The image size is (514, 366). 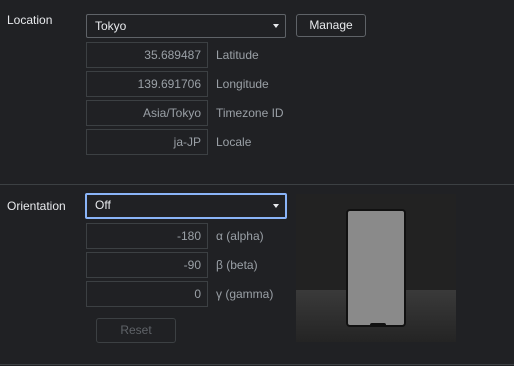 What do you see at coordinates (257, 364) in the screenshot?
I see `bottom-divider` at bounding box center [257, 364].